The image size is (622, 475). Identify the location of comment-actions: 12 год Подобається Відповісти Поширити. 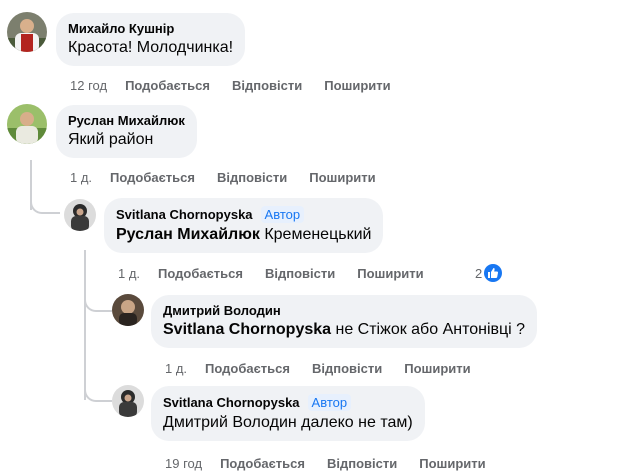
(241, 85).